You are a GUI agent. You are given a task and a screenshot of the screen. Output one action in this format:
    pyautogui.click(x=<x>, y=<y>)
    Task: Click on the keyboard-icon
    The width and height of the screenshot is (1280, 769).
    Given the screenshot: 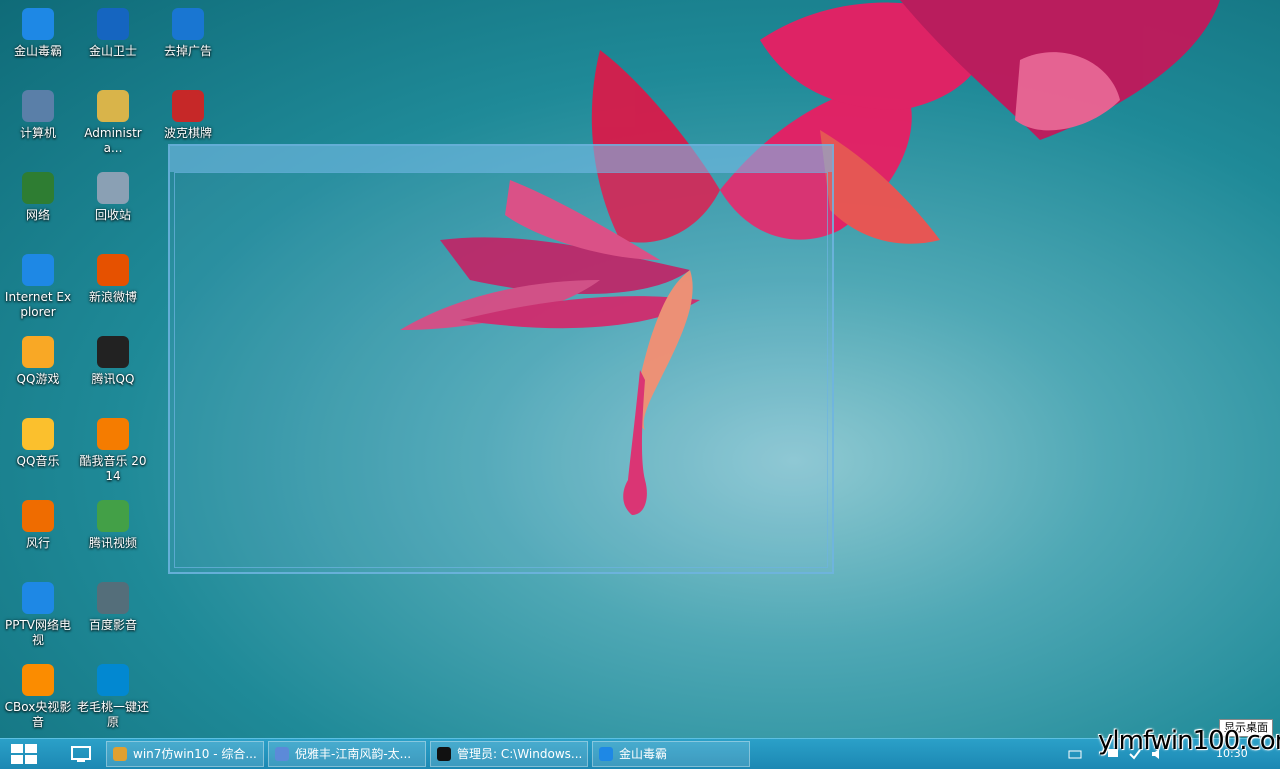 What is the action you would take?
    pyautogui.click(x=1075, y=754)
    